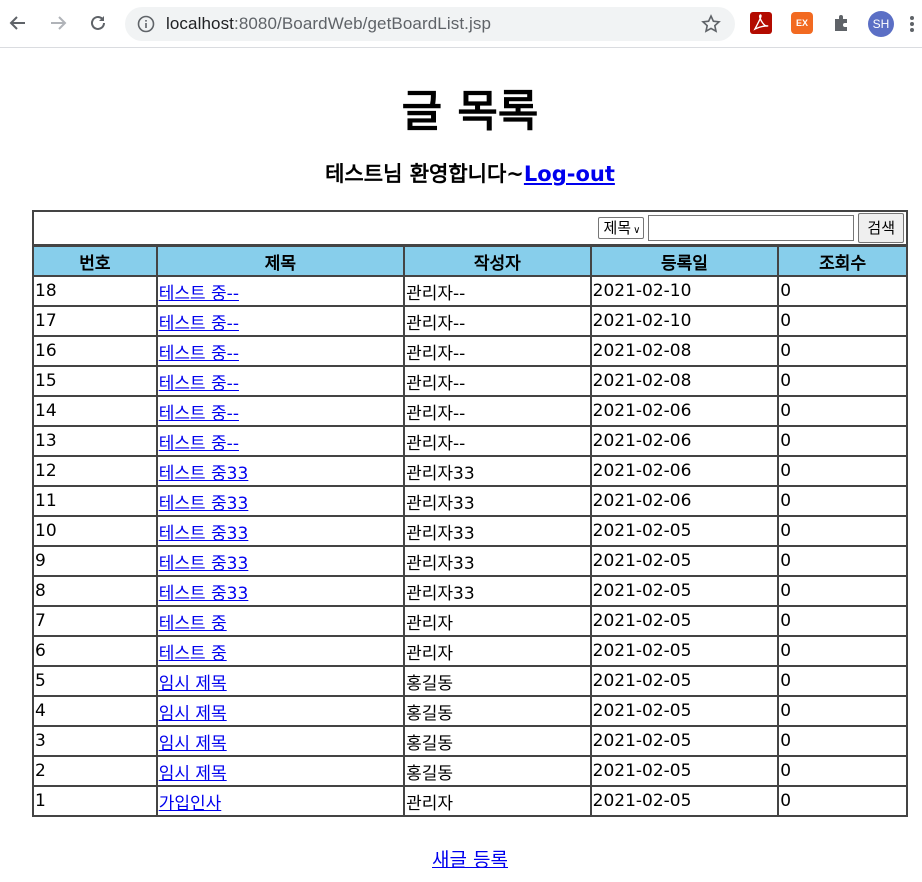 The image size is (922, 882). What do you see at coordinates (684, 351) in the screenshot?
I see `cell-regdate: 2021-02-08` at bounding box center [684, 351].